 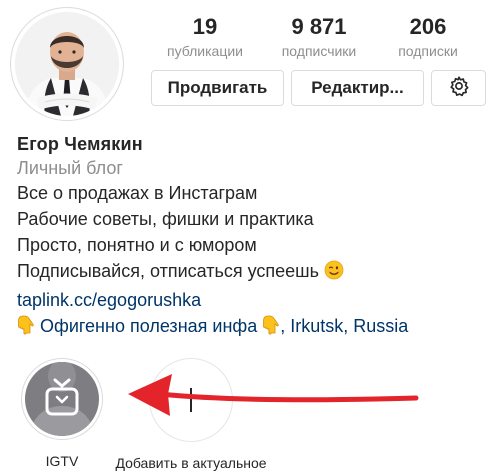 I want to click on profile-name: Егор Чемякин, so click(x=80, y=144).